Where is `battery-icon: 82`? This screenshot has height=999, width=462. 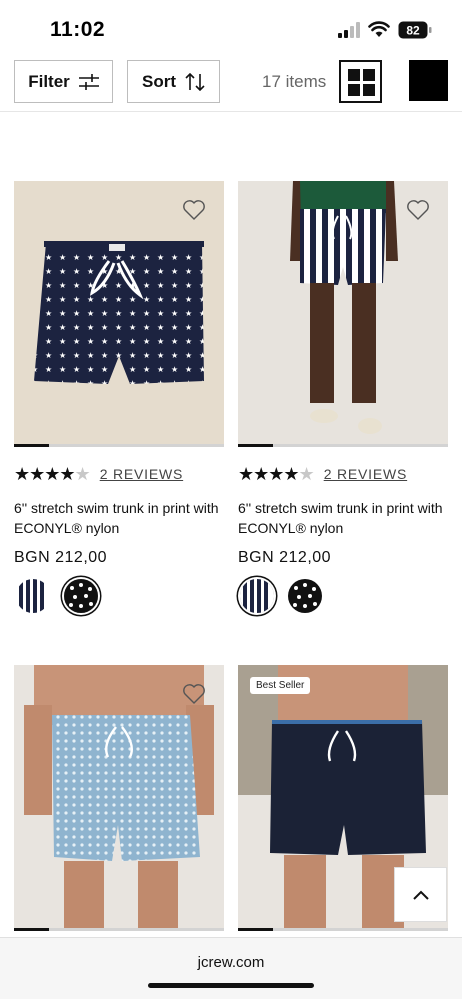 battery-icon: 82 is located at coordinates (415, 30).